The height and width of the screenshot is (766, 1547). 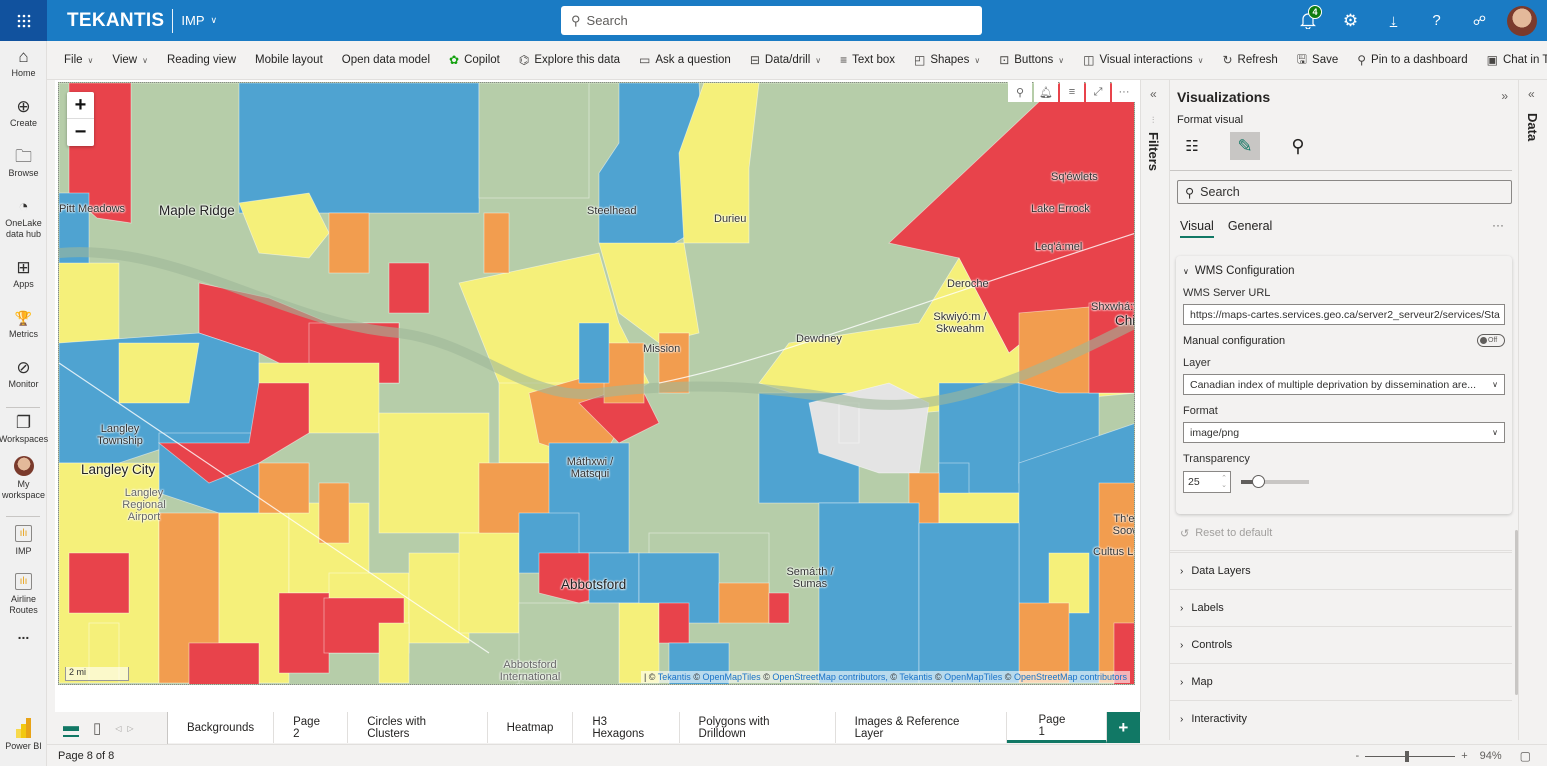 What do you see at coordinates (78, 60) in the screenshot?
I see `ribbon-file: File ∨` at bounding box center [78, 60].